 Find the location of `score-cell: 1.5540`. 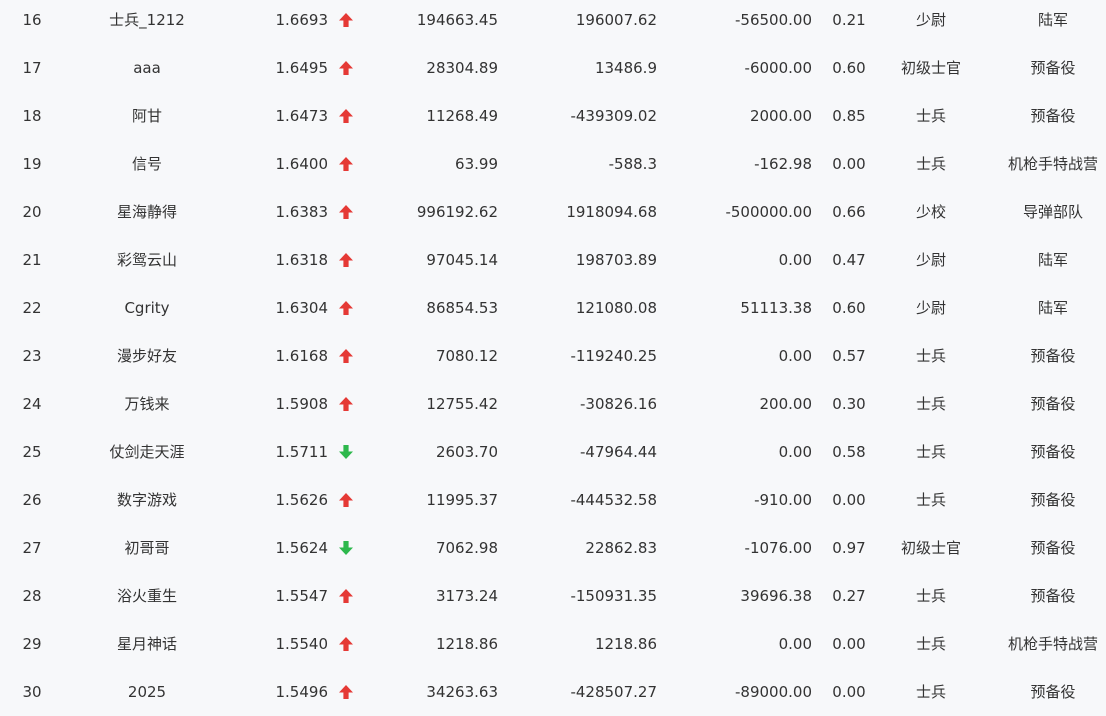

score-cell: 1.5540 is located at coordinates (302, 644).